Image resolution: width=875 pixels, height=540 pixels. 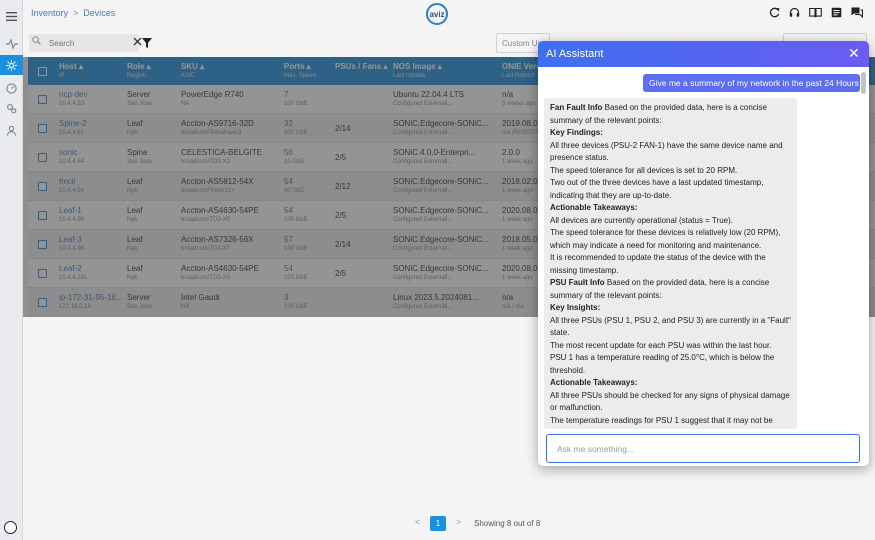 I want to click on ports-link: 7, so click(x=307, y=94).